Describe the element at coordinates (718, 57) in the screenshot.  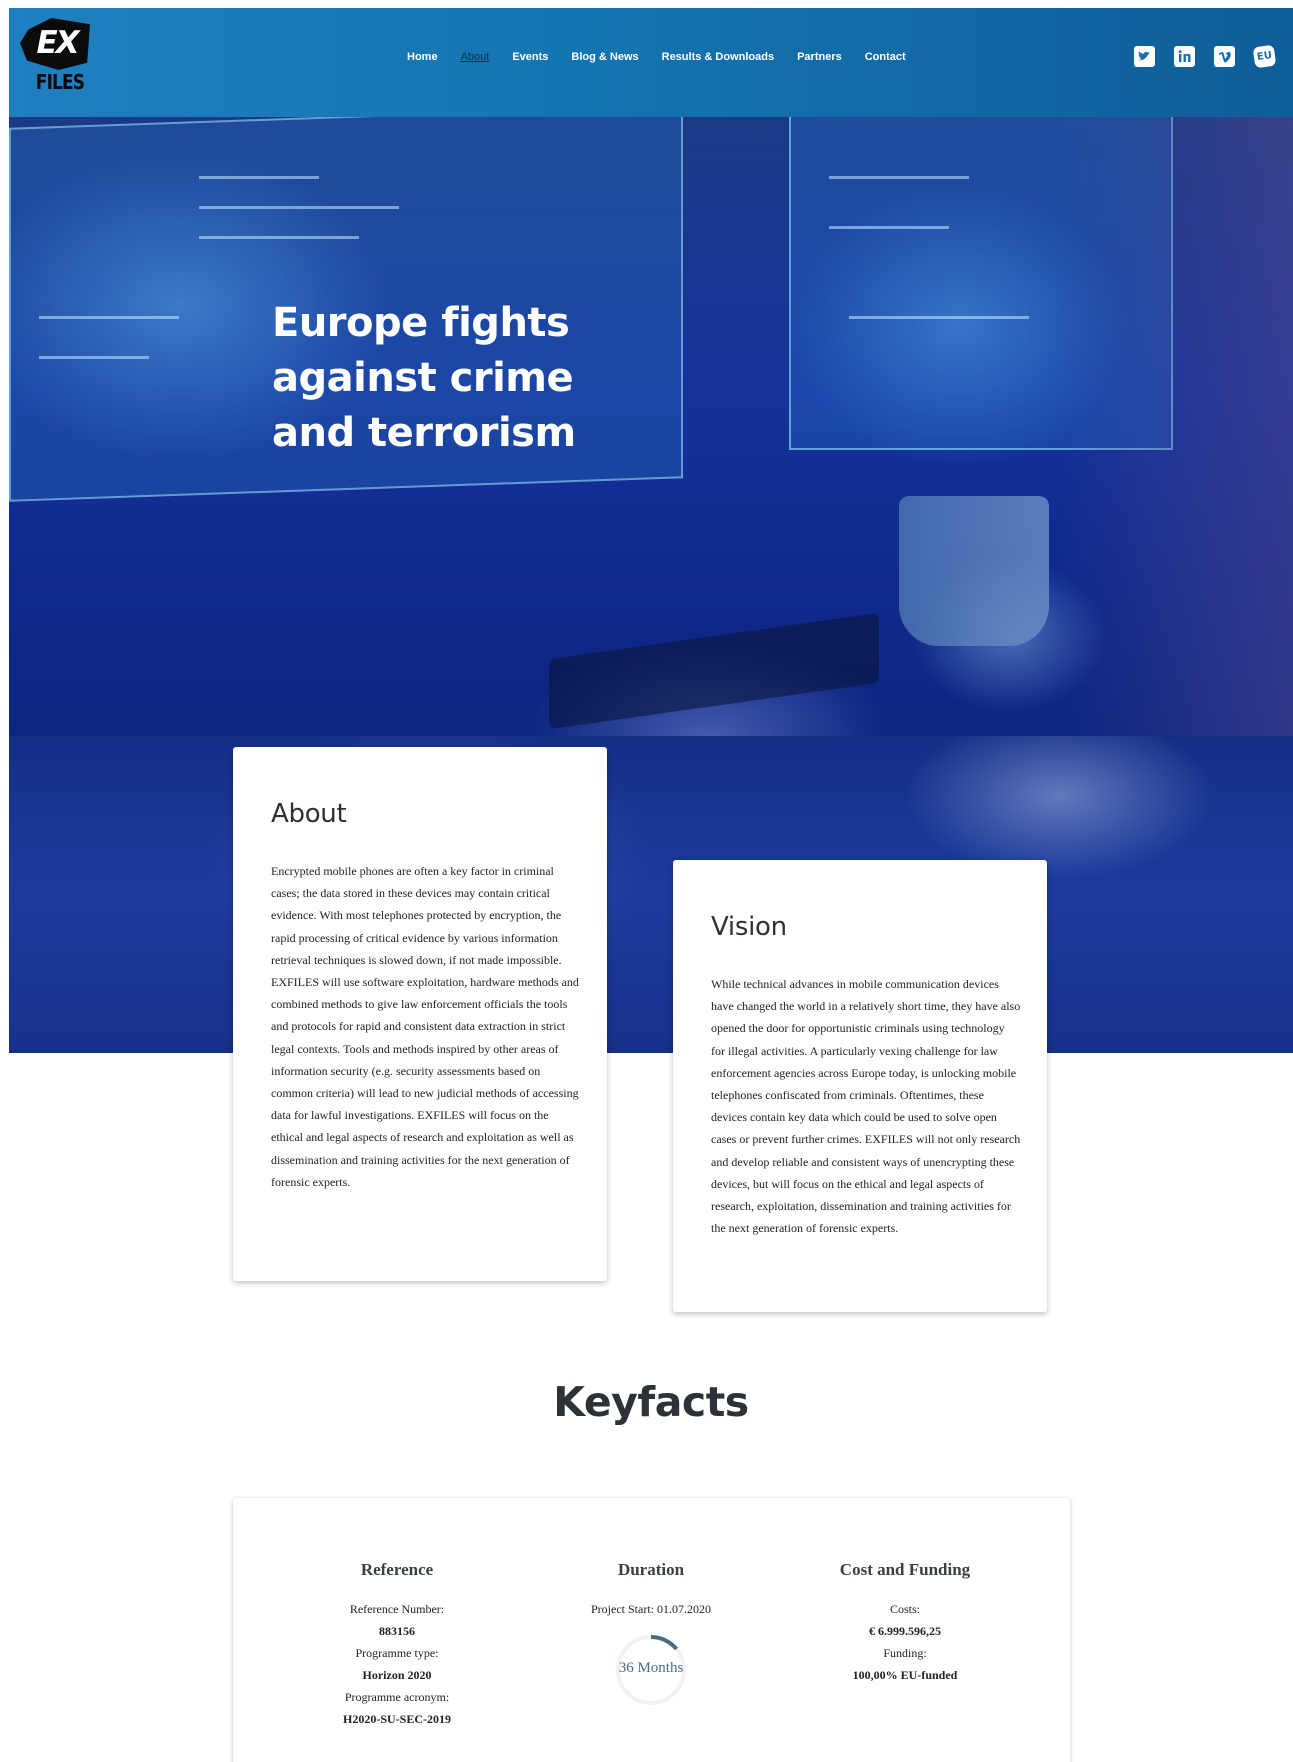
I see `nav-results-downloads: Results & Downloads` at that location.